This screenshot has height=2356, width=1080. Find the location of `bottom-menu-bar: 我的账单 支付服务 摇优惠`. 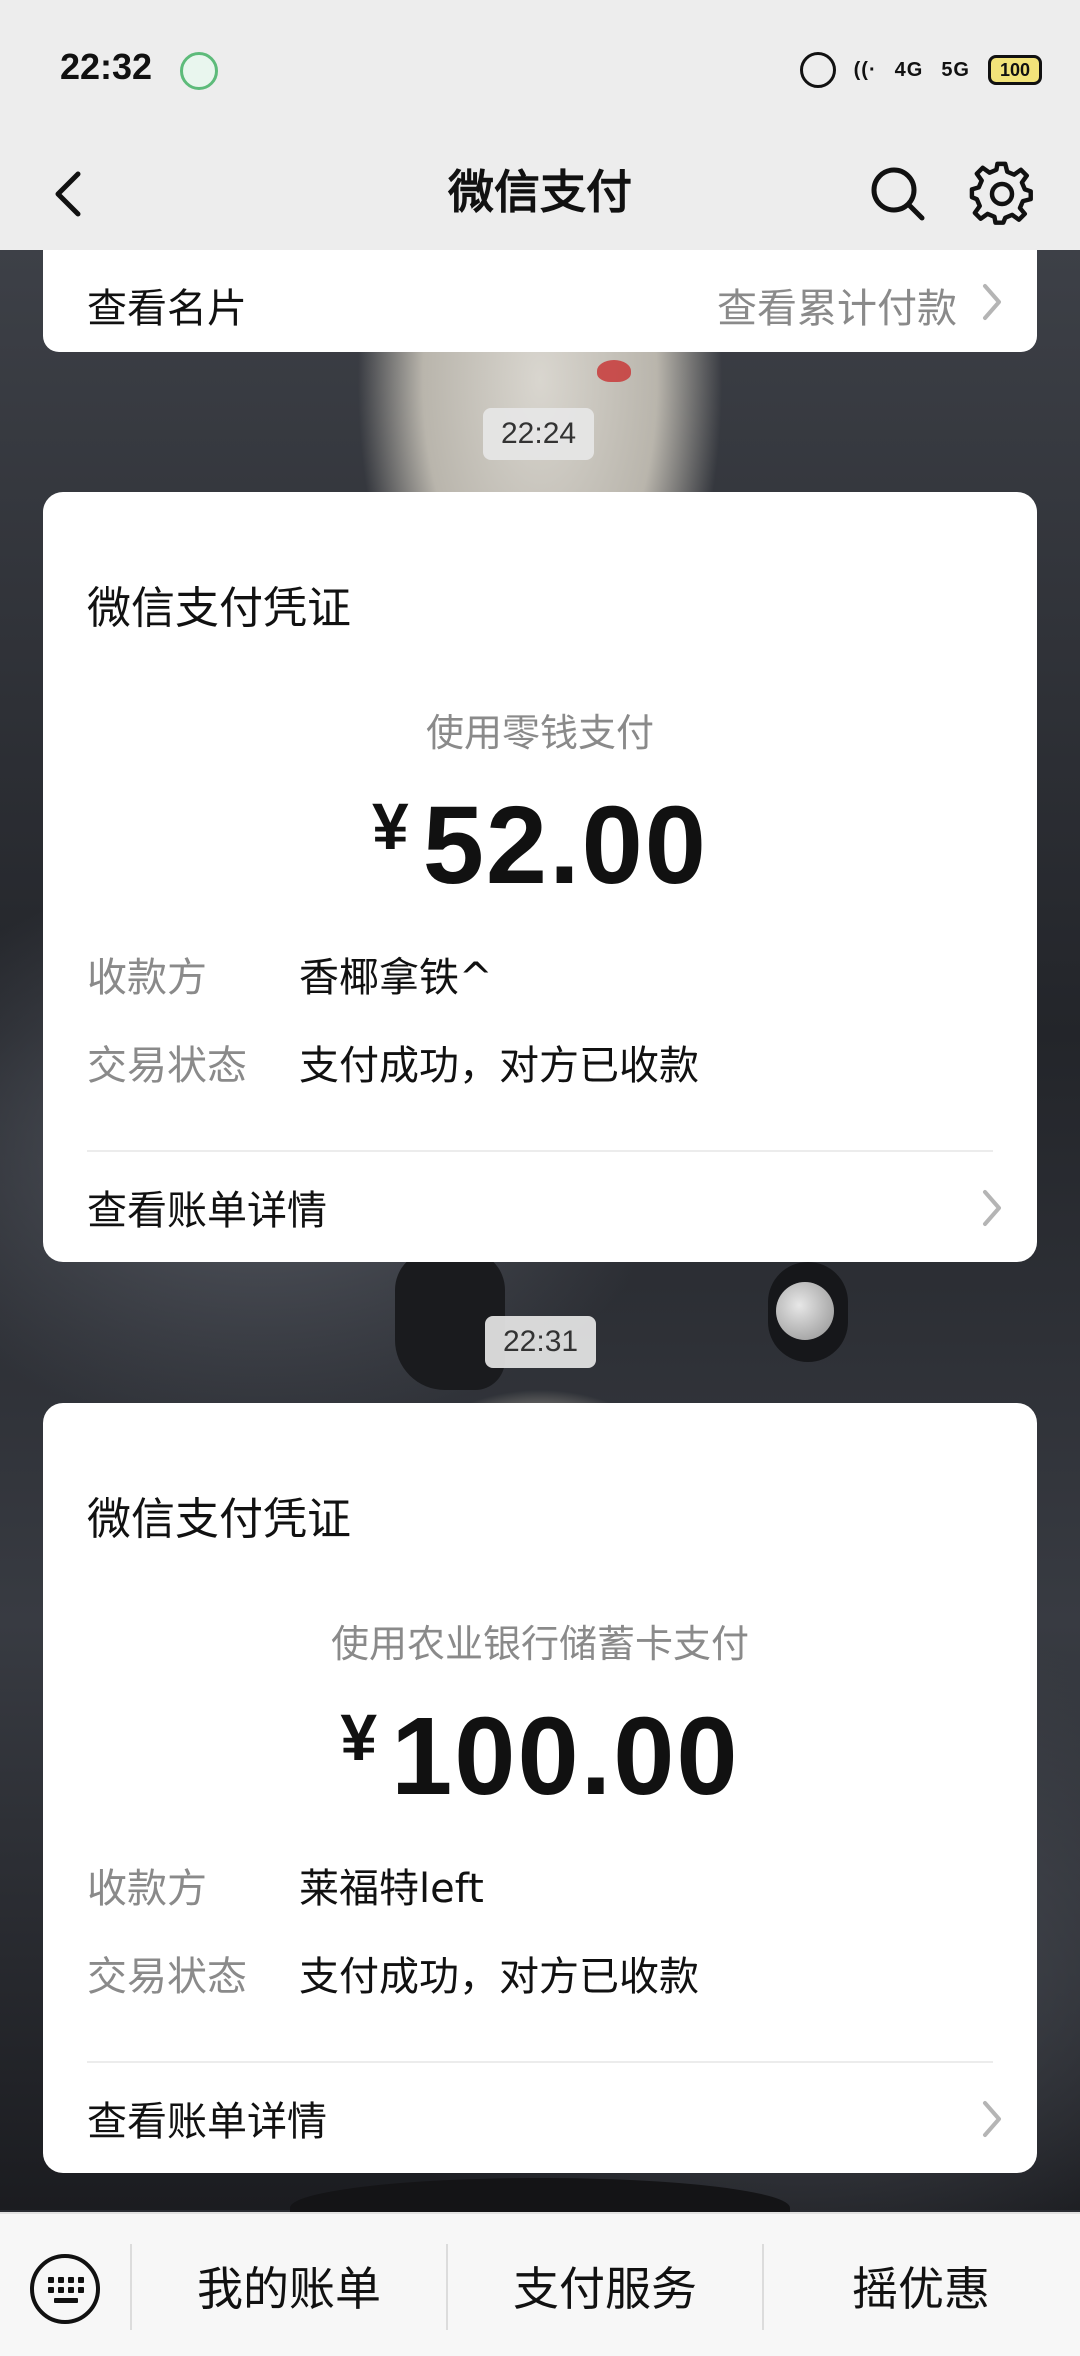

bottom-menu-bar: 我的账单 支付服务 摇优惠 is located at coordinates (540, 2284).